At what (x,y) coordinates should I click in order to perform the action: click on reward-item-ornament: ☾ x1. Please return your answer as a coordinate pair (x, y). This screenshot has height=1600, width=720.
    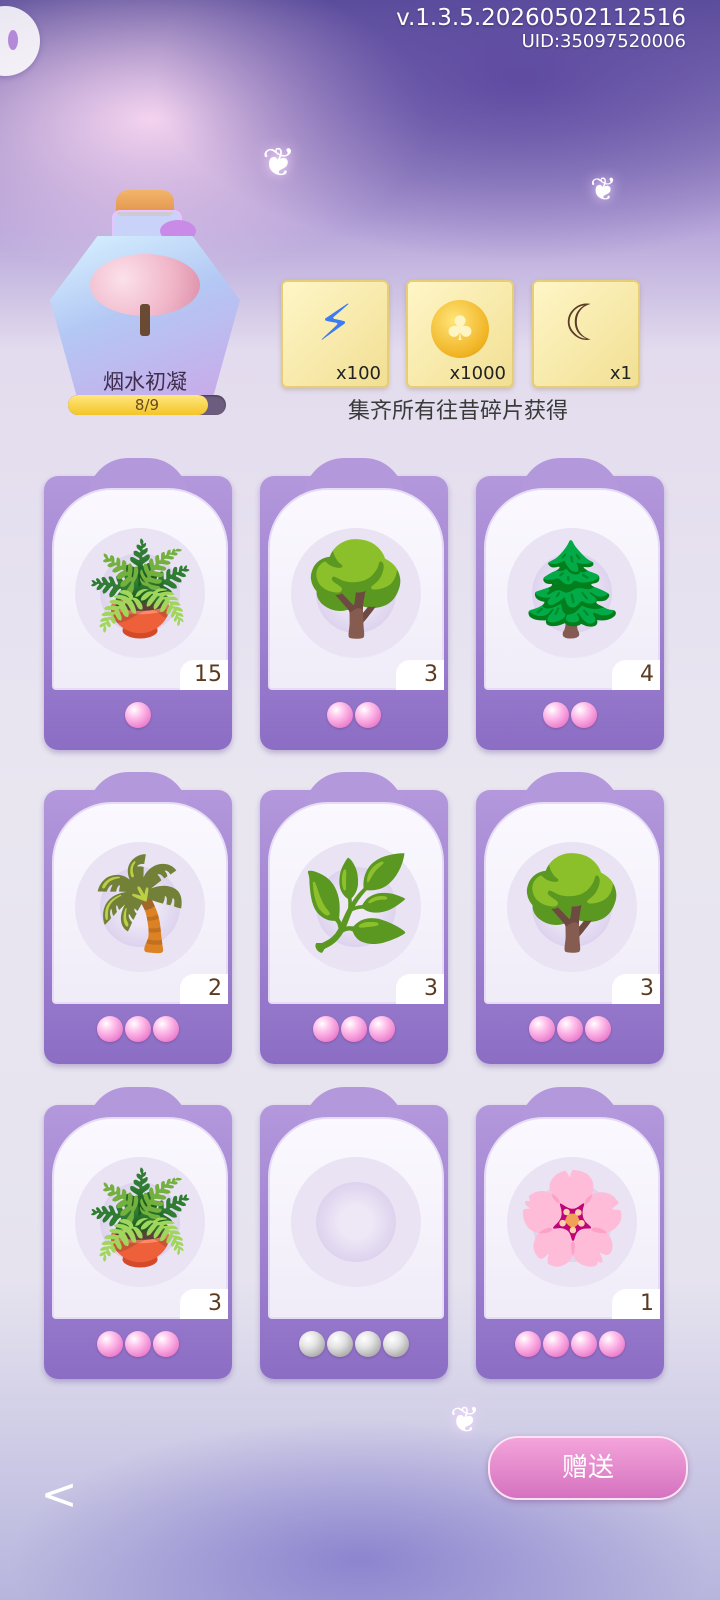
    Looking at the image, I should click on (586, 334).